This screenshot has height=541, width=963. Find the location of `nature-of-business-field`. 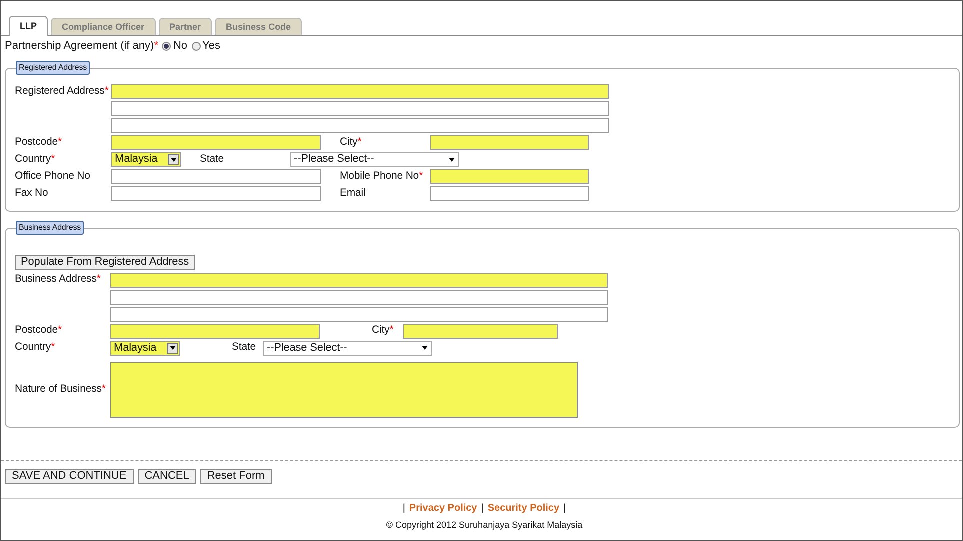

nature-of-business-field is located at coordinates (344, 390).